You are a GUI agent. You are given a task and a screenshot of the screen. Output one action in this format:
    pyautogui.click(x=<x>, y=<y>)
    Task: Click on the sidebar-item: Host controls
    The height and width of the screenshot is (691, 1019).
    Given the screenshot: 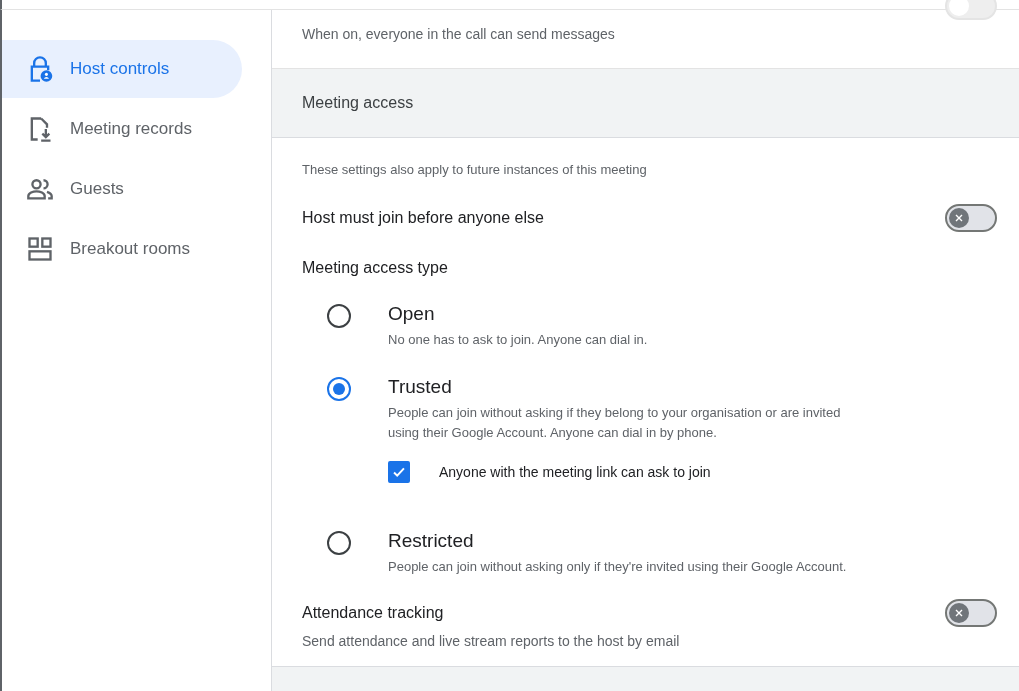 What is the action you would take?
    pyautogui.click(x=122, y=69)
    